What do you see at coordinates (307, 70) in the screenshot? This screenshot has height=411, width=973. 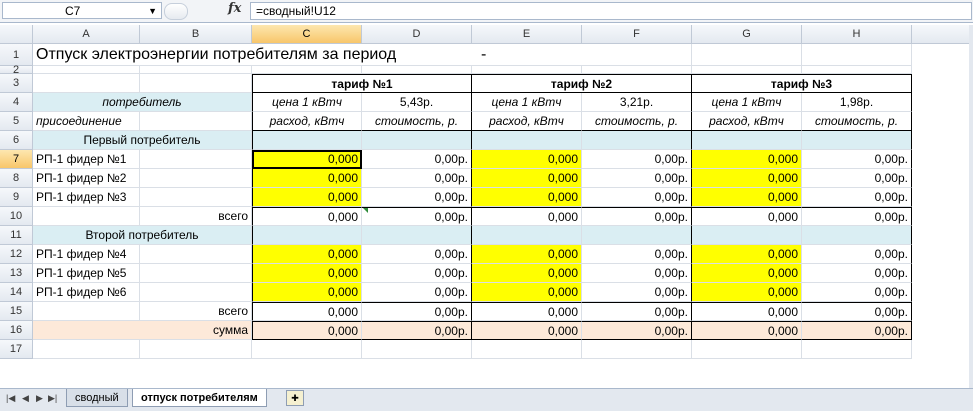 I see `cell-c2` at bounding box center [307, 70].